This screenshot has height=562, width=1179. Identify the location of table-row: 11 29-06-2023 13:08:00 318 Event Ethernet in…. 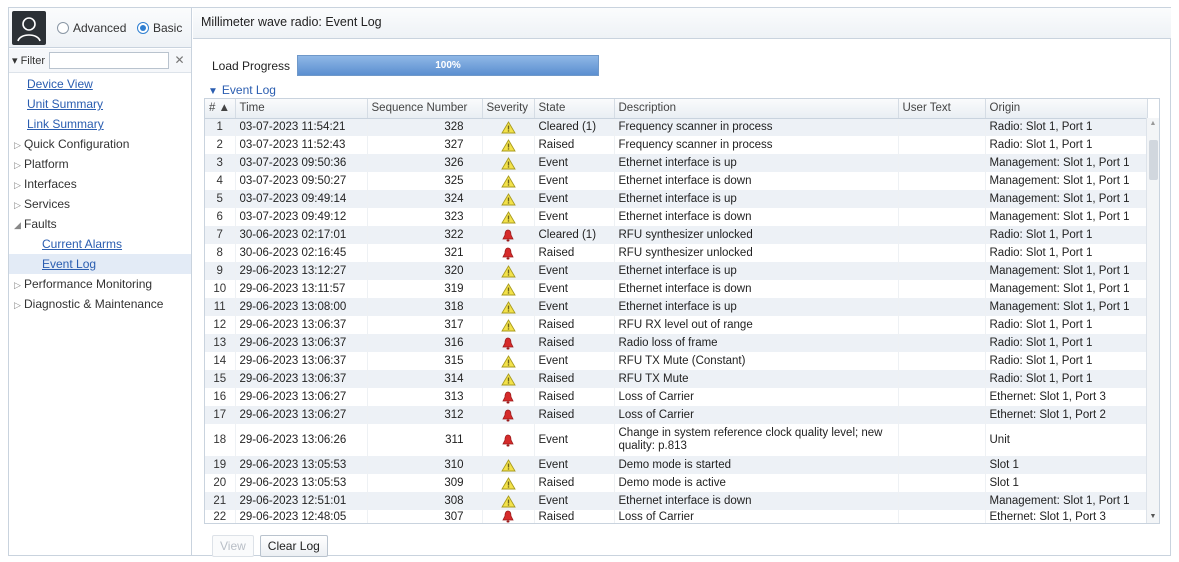
(676, 307).